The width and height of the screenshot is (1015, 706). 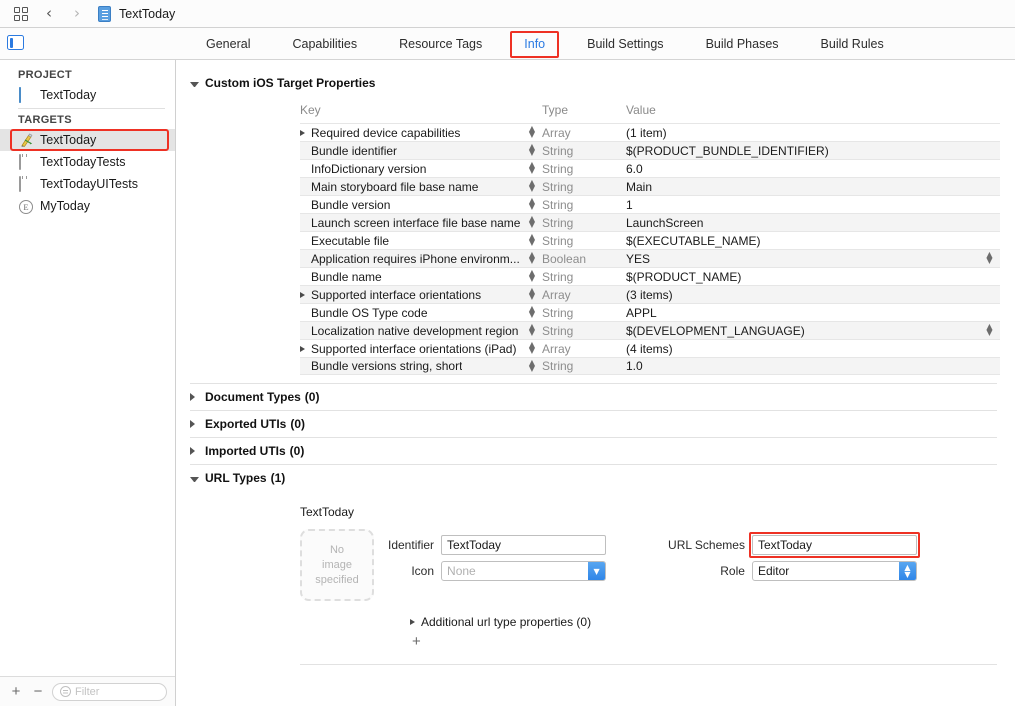 What do you see at coordinates (411, 151) in the screenshot?
I see `property-key: Bundle identifier` at bounding box center [411, 151].